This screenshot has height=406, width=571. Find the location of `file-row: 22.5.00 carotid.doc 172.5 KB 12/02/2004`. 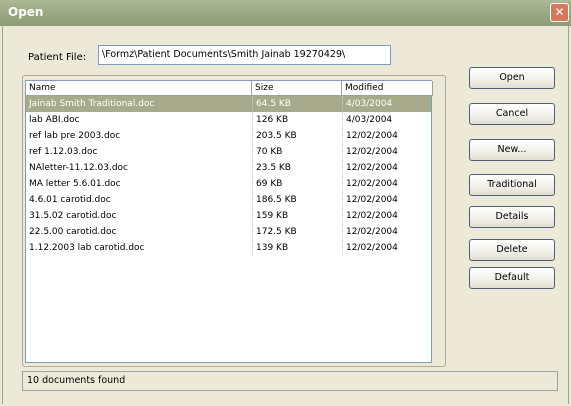

file-row: 22.5.00 carotid.doc 172.5 KB 12/02/2004 is located at coordinates (228, 232).